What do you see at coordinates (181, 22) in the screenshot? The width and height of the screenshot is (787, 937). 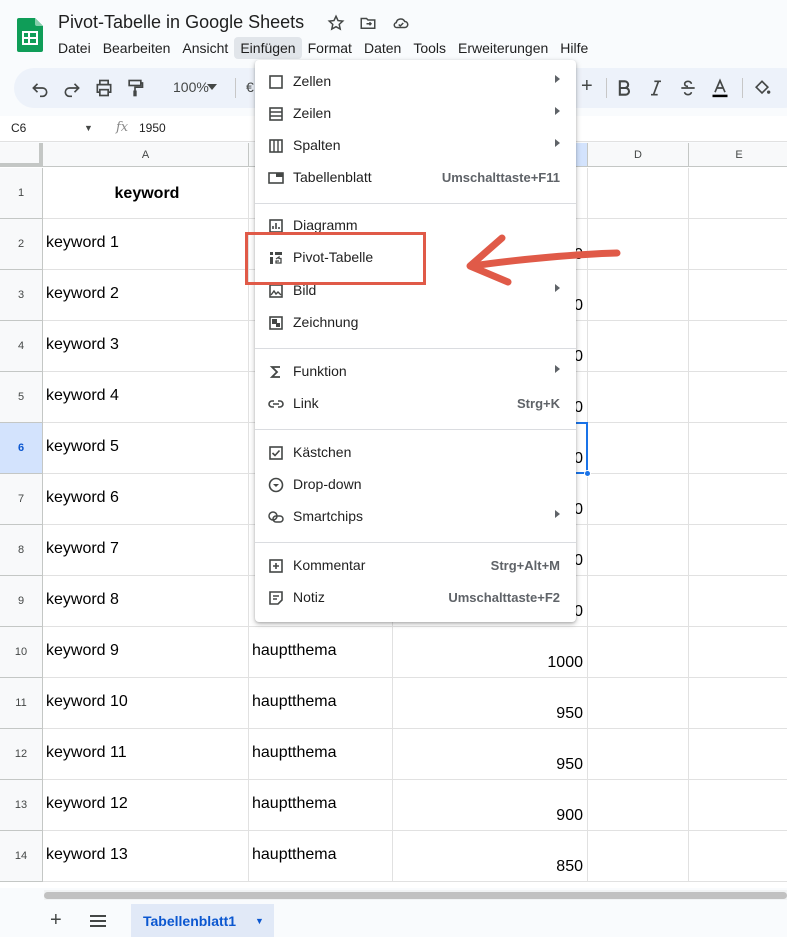 I see `document-title: Pivot-Tabelle in Google Sheets` at bounding box center [181, 22].